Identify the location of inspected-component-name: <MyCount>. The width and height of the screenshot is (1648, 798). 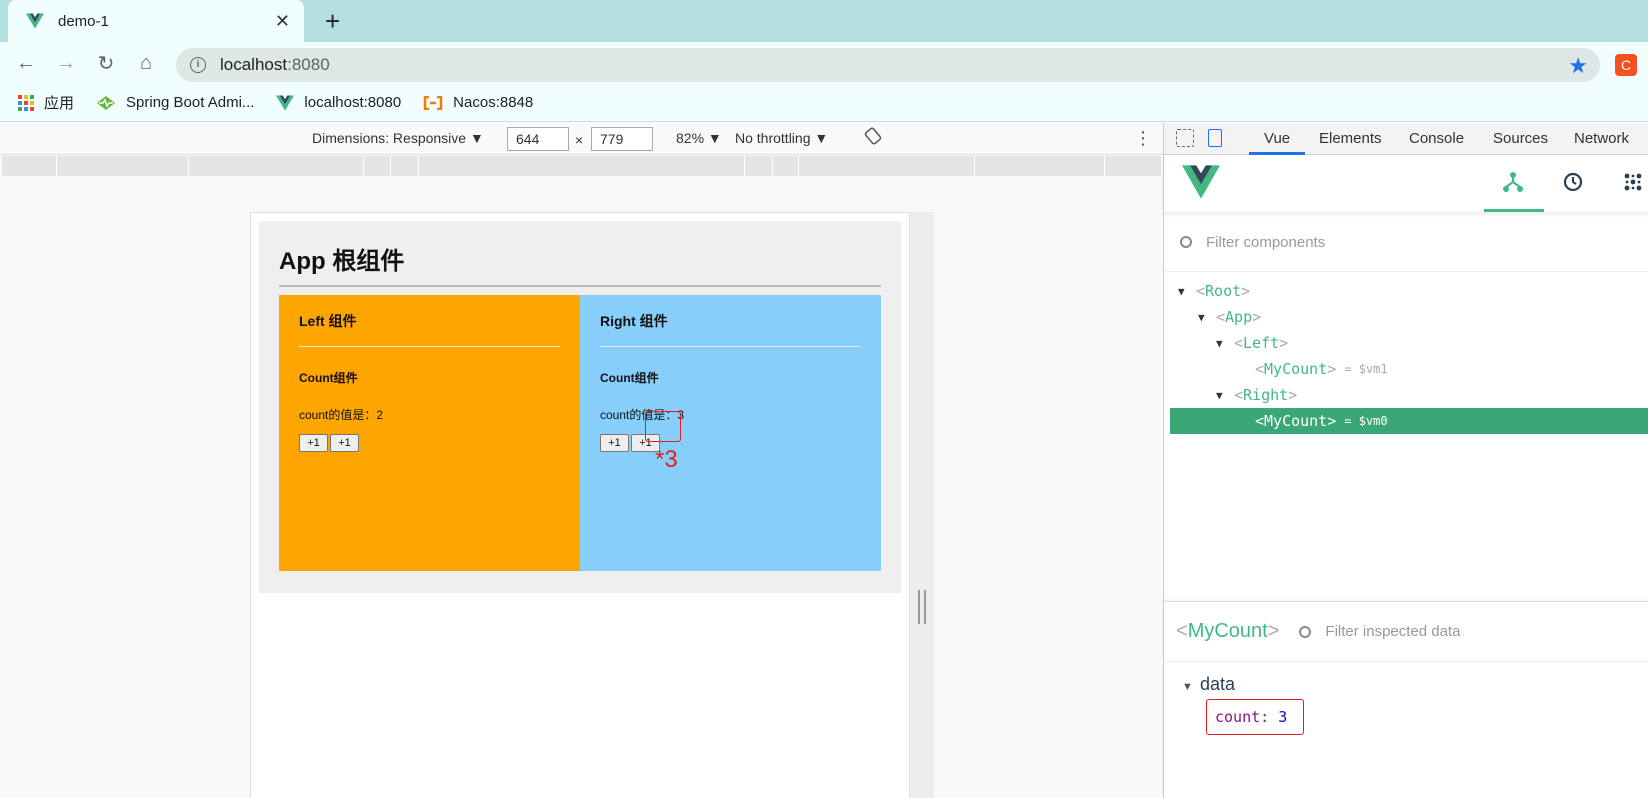
(1228, 631).